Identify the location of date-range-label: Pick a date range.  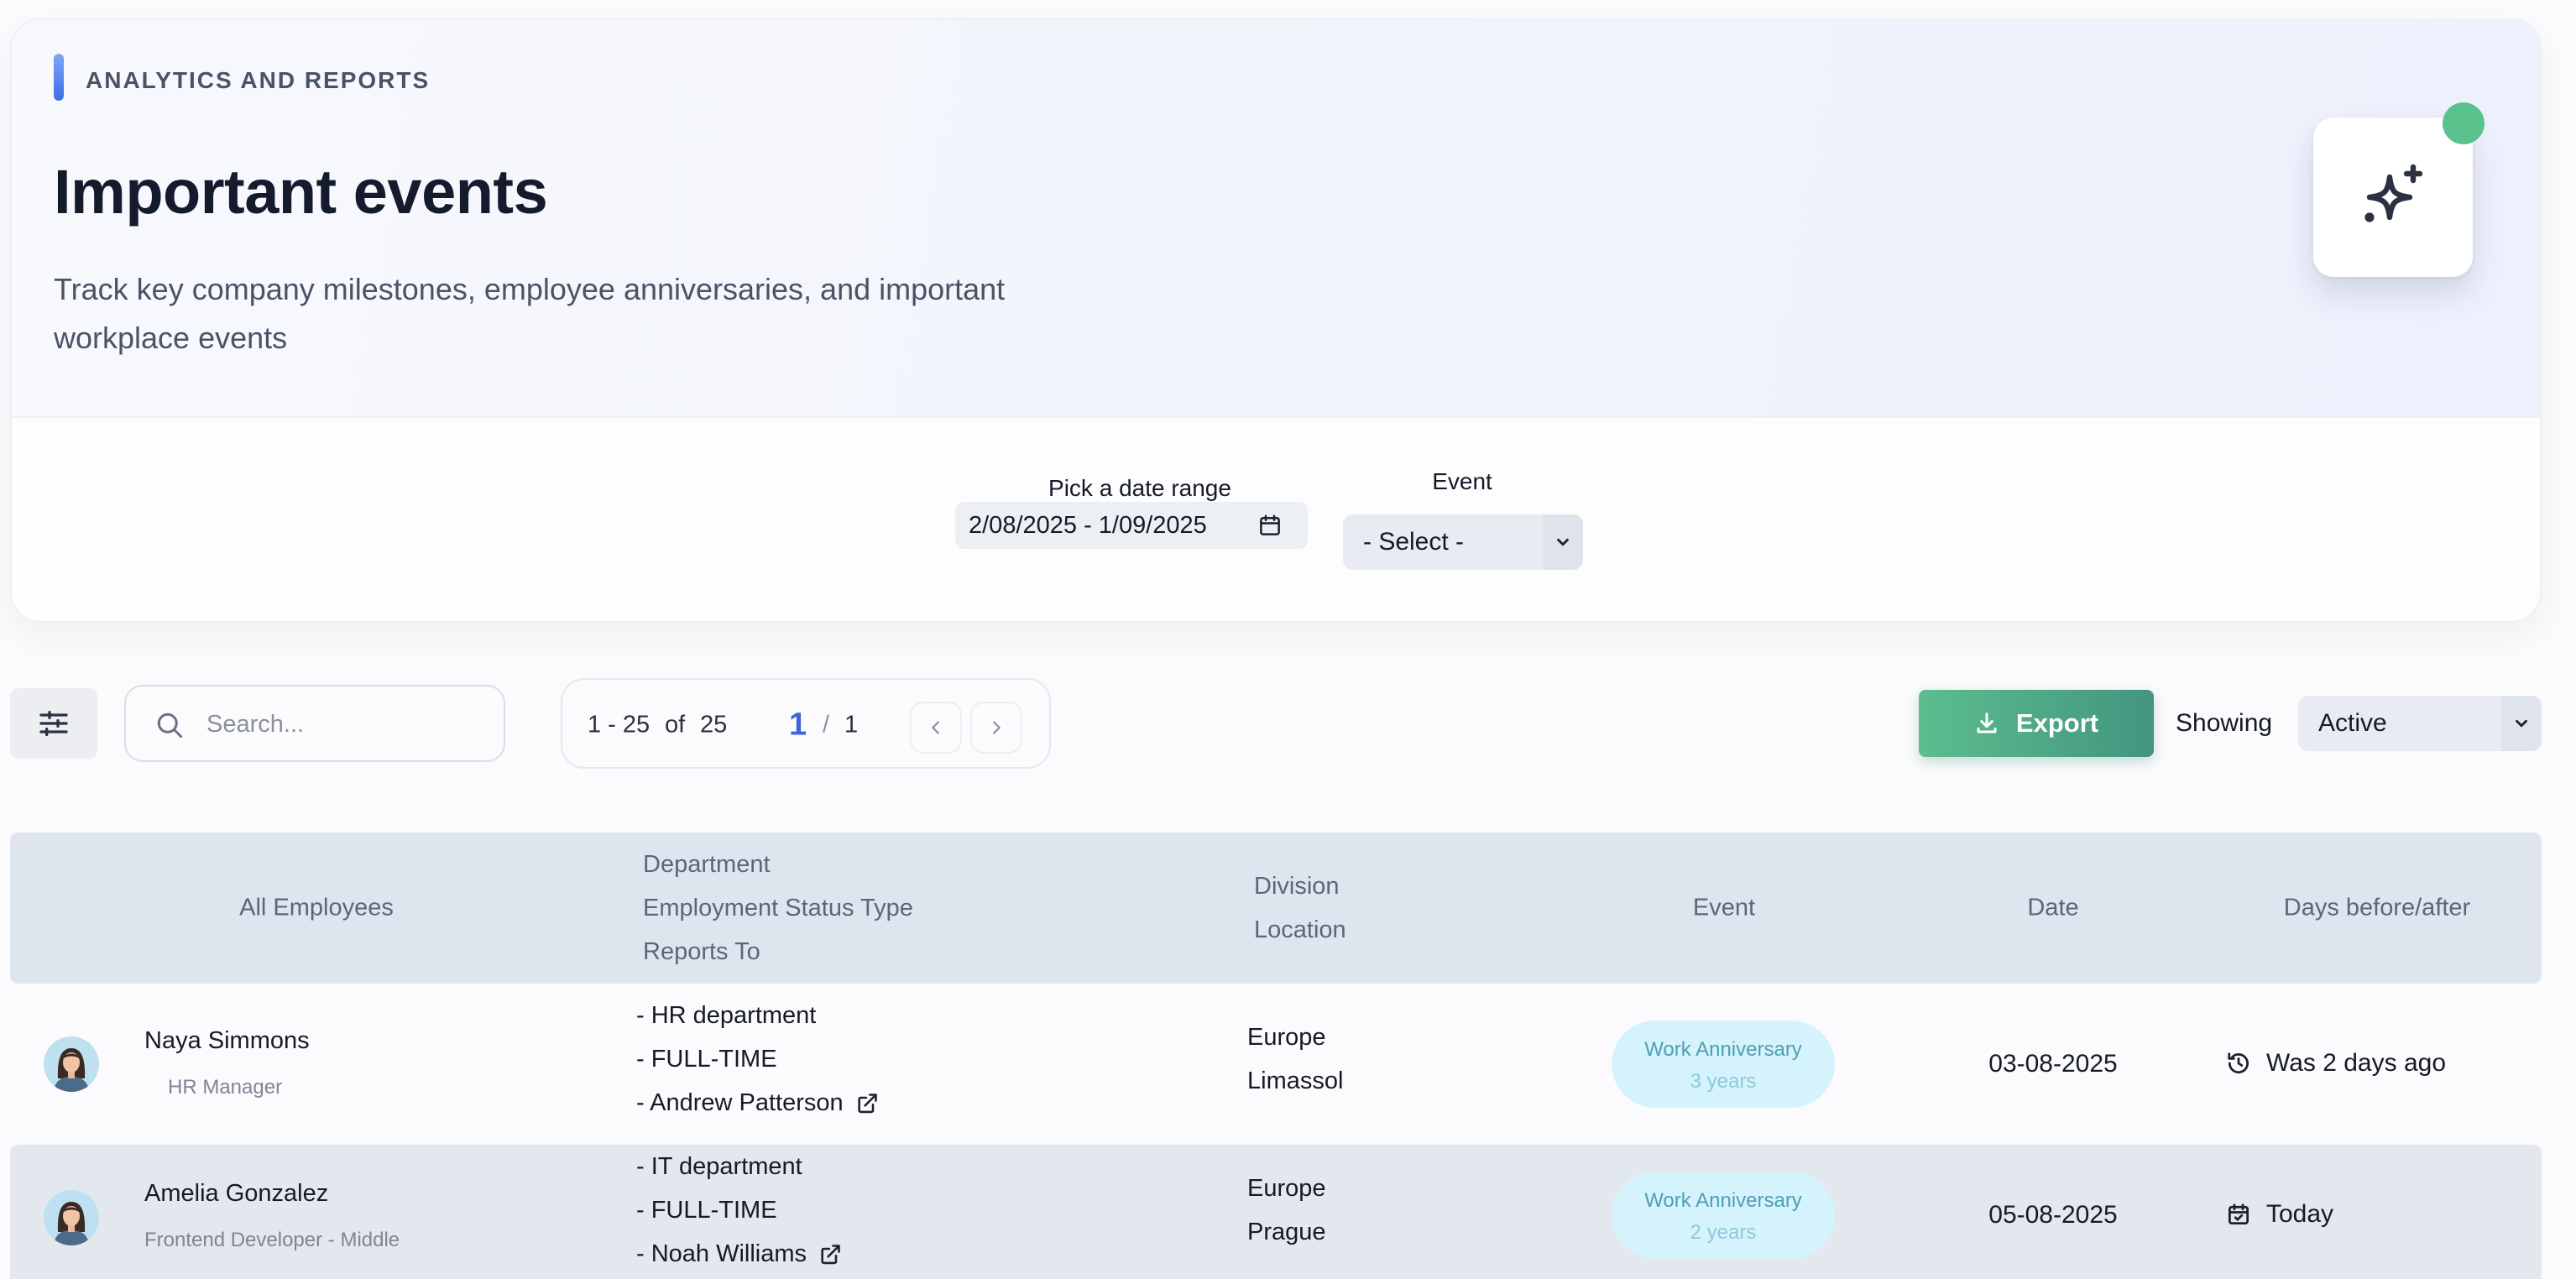
(1139, 488).